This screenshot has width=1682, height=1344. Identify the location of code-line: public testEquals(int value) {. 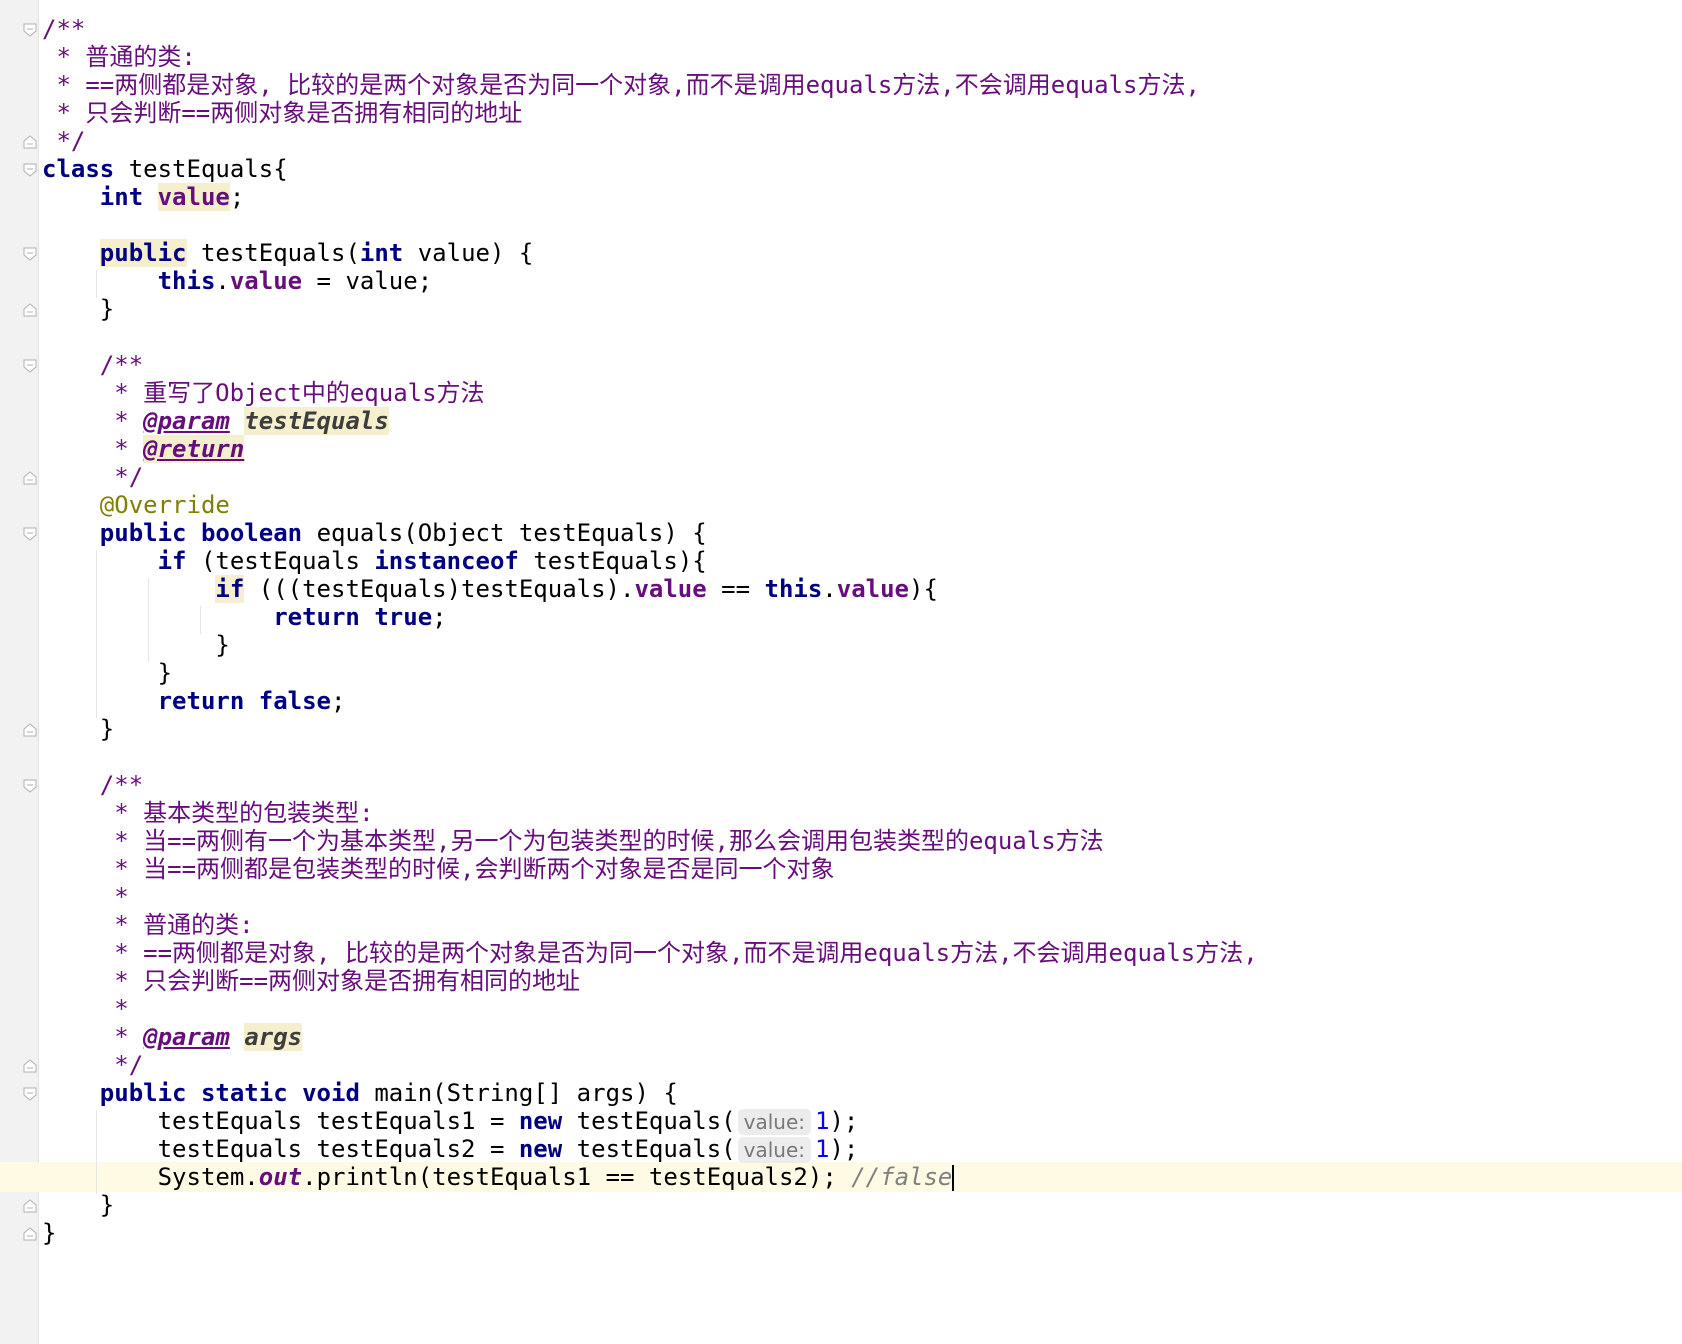
(287, 253).